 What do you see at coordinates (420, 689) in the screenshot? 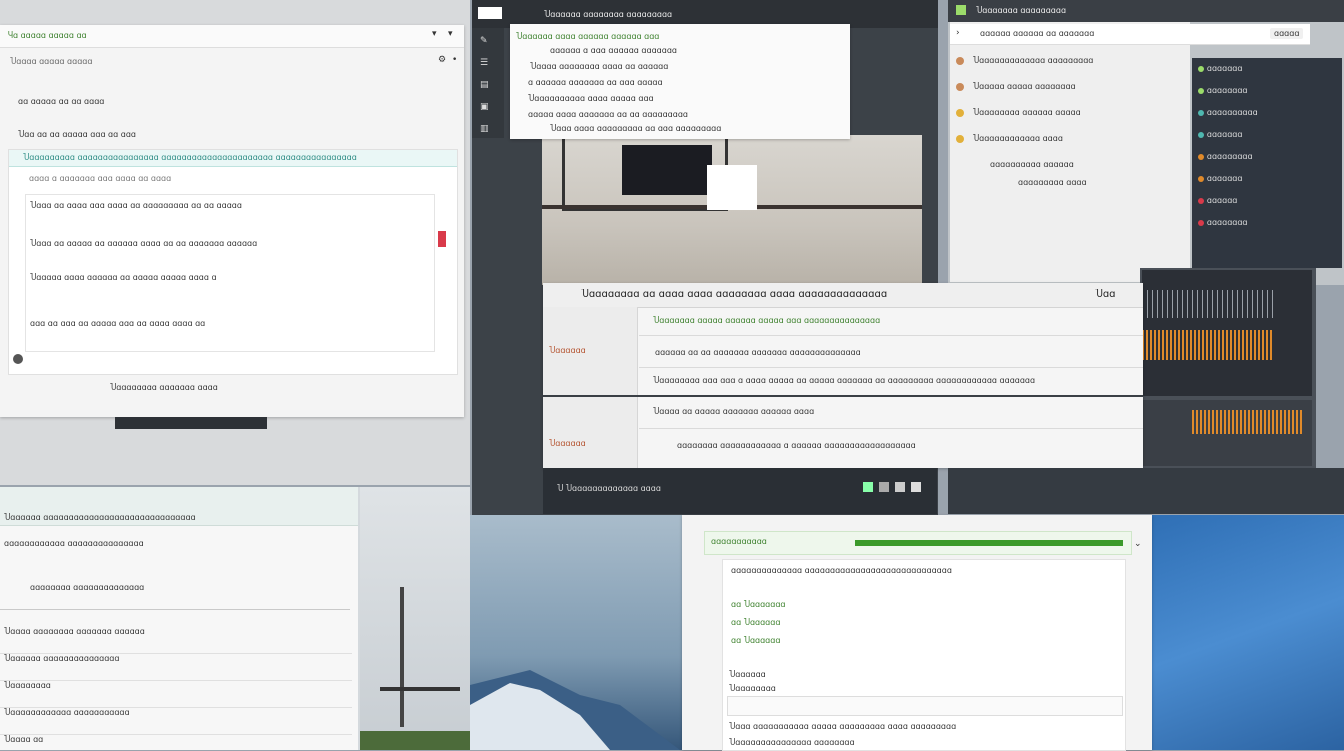
I see `table-top` at bounding box center [420, 689].